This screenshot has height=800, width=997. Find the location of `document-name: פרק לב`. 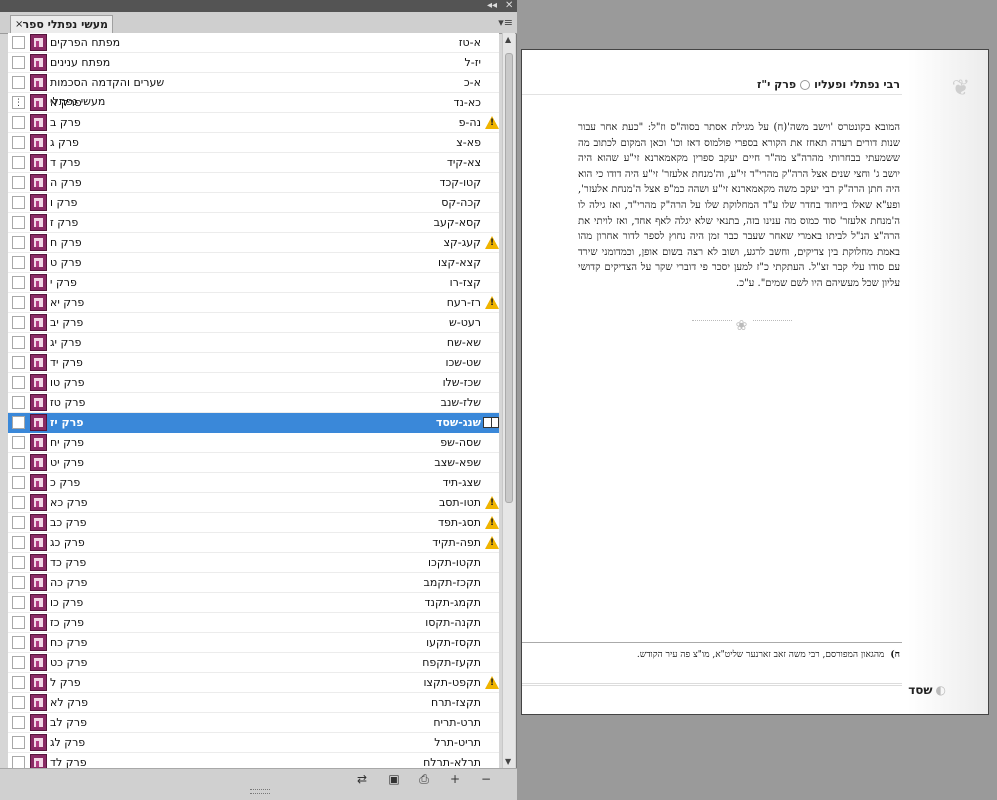

document-name: פרק לב is located at coordinates (68, 722).